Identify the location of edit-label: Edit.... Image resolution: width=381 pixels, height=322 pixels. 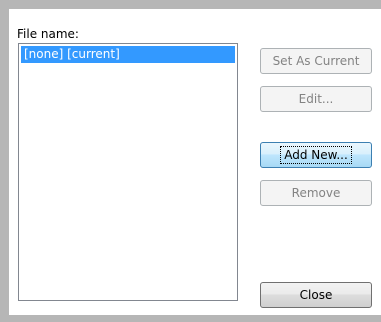
(316, 99).